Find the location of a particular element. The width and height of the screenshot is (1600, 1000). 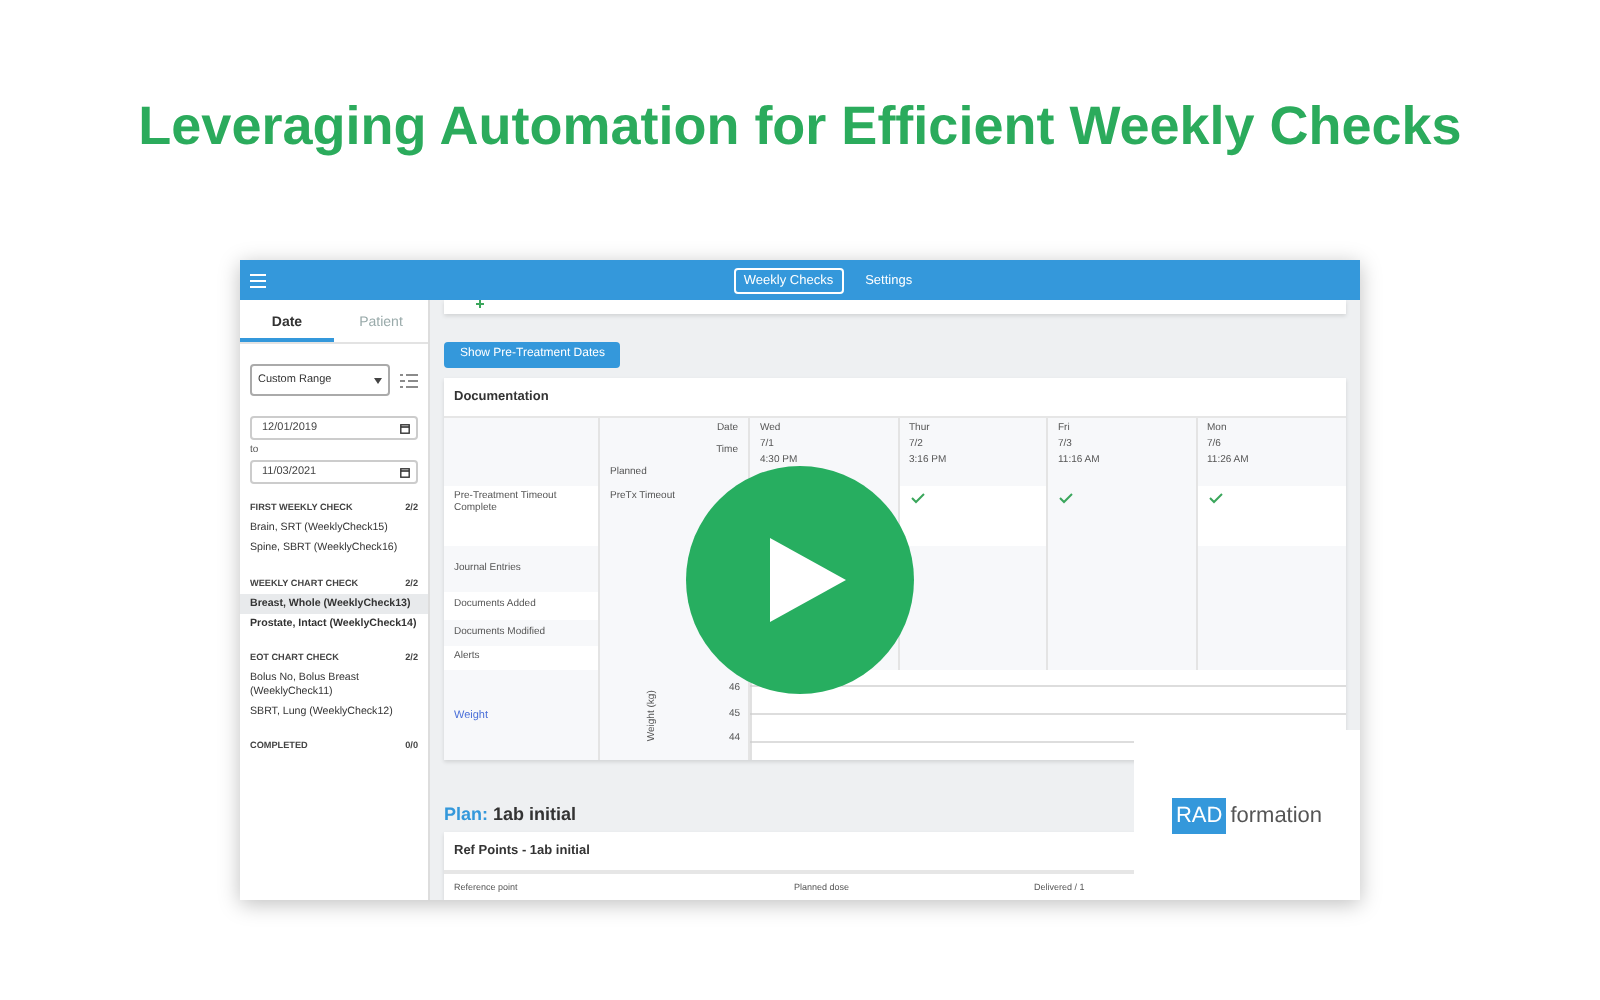

filter-icon is located at coordinates (409, 380).